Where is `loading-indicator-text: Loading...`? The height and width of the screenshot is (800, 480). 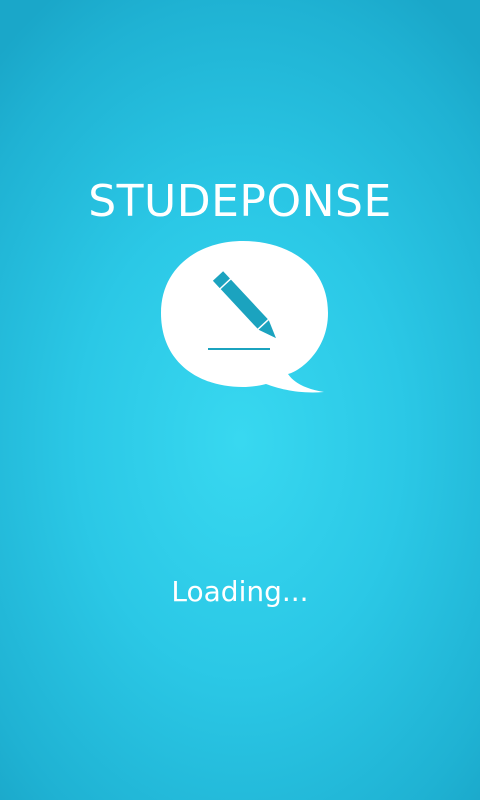
loading-indicator-text: Loading... is located at coordinates (240, 591).